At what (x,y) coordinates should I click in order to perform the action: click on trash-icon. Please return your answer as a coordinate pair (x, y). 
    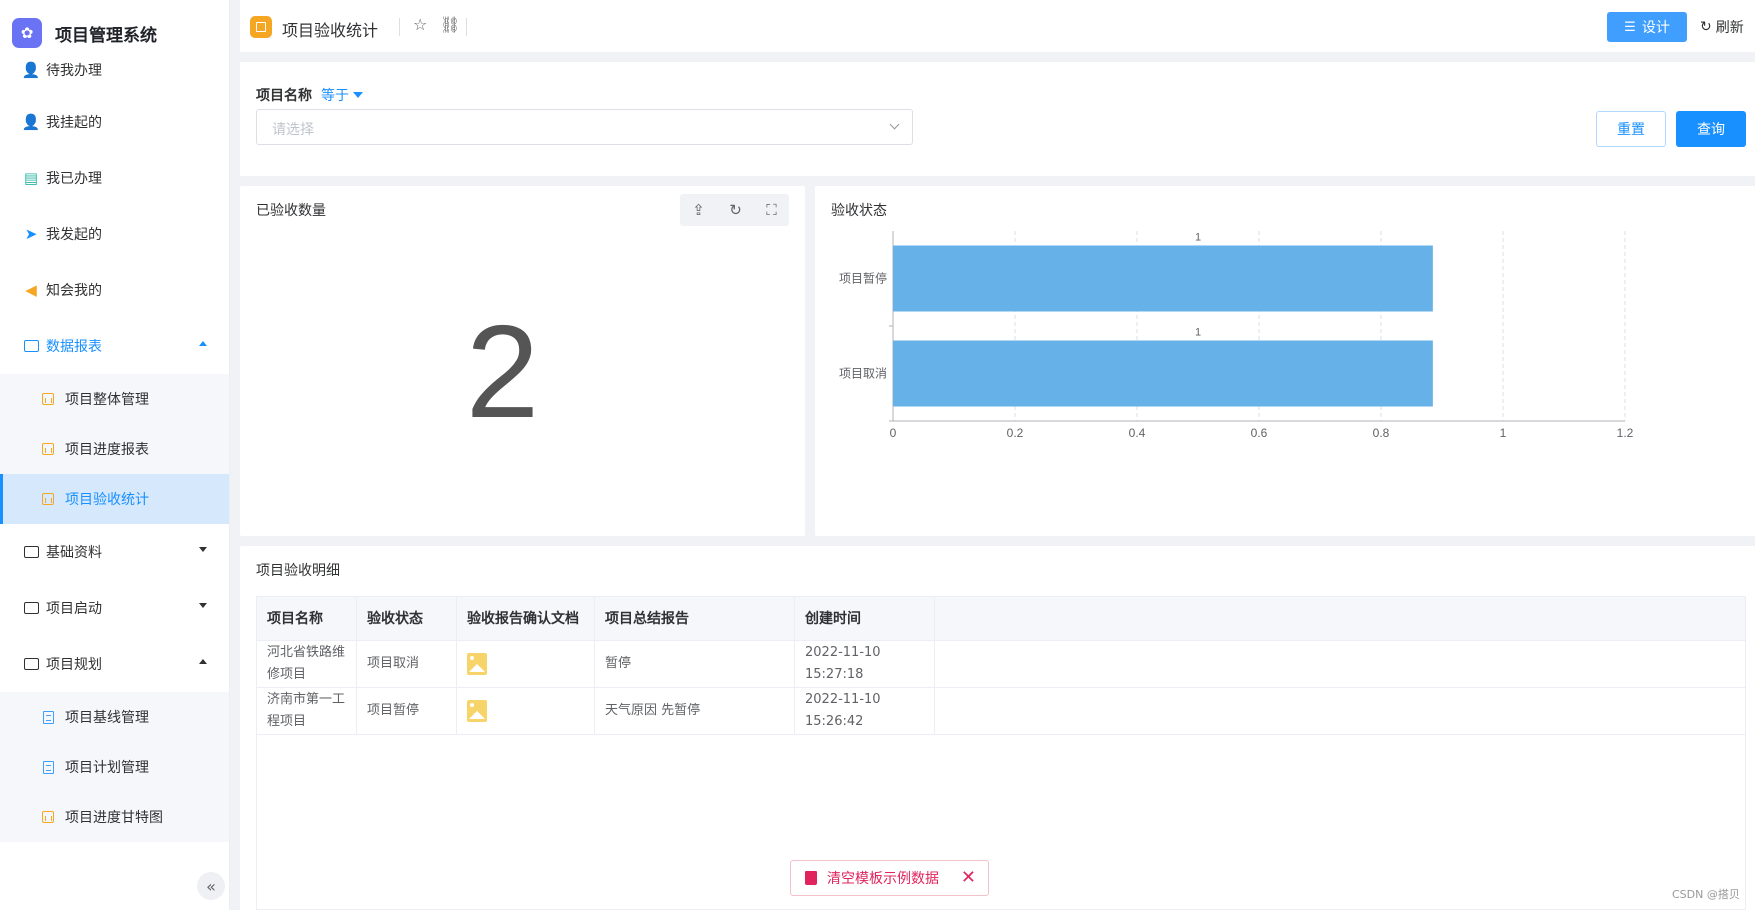
    Looking at the image, I should click on (811, 878).